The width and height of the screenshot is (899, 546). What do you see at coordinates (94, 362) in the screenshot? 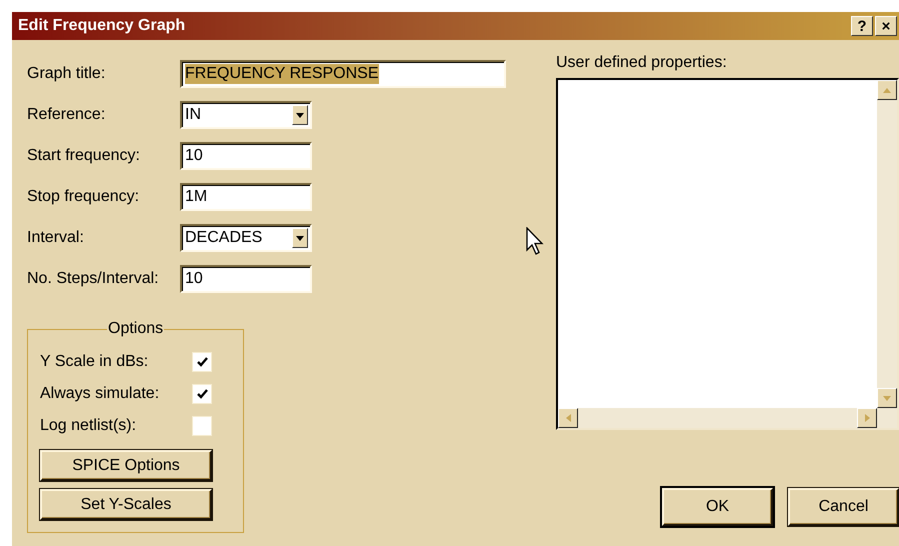
I see `checkbox-label: Y Scale in dBs:` at bounding box center [94, 362].